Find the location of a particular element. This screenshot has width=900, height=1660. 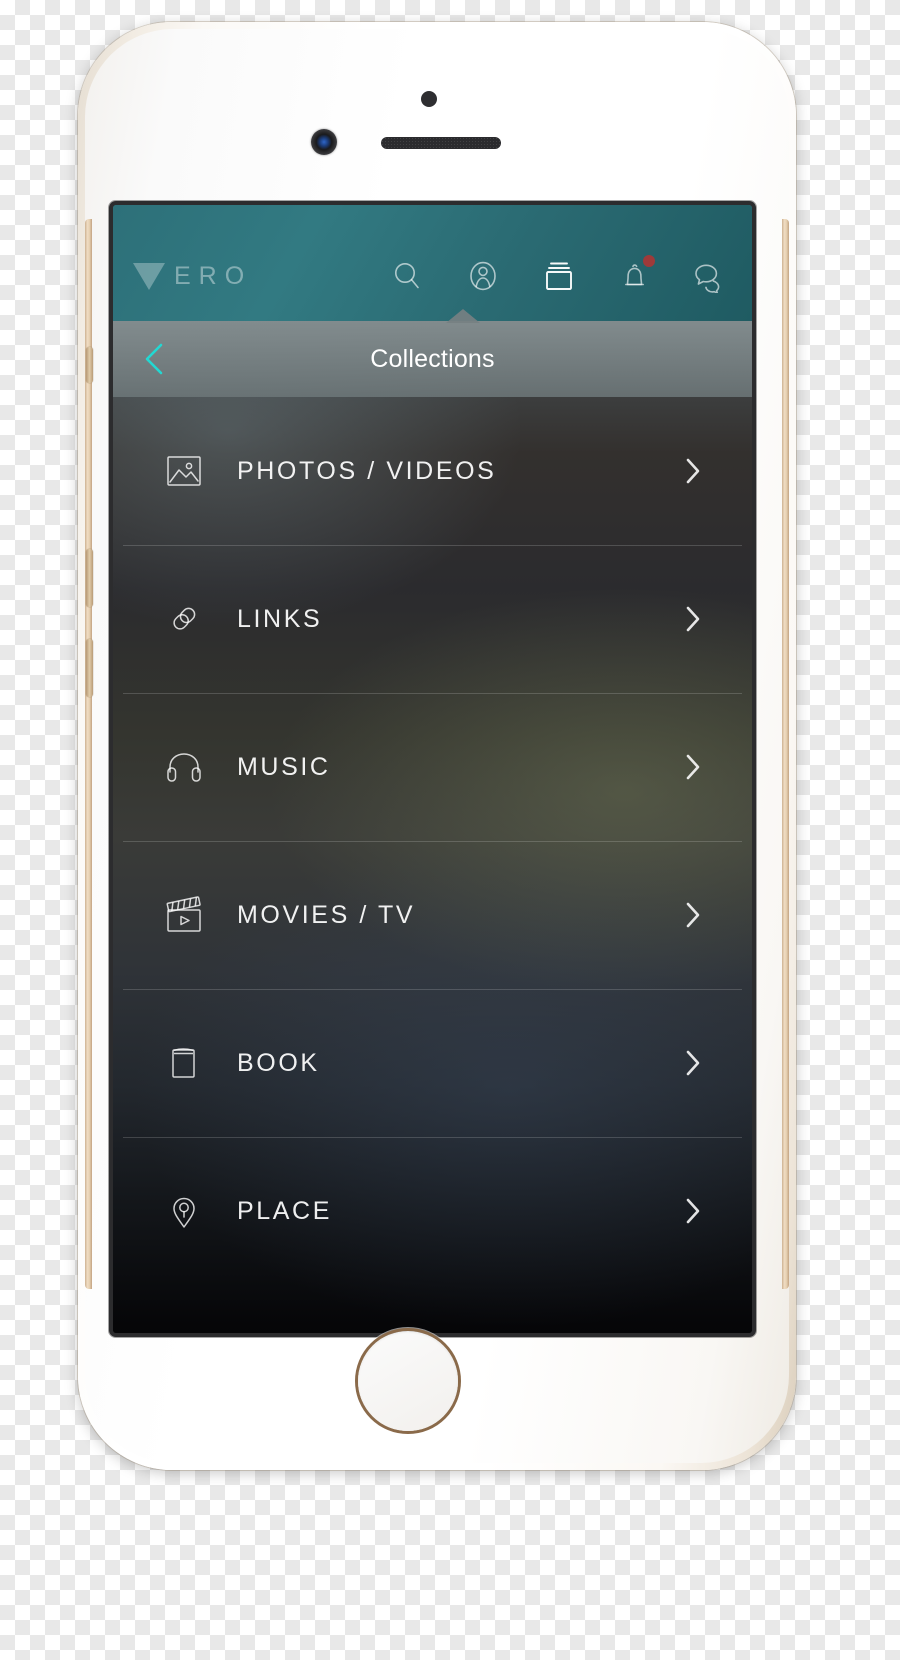

collections-icon is located at coordinates (559, 276).